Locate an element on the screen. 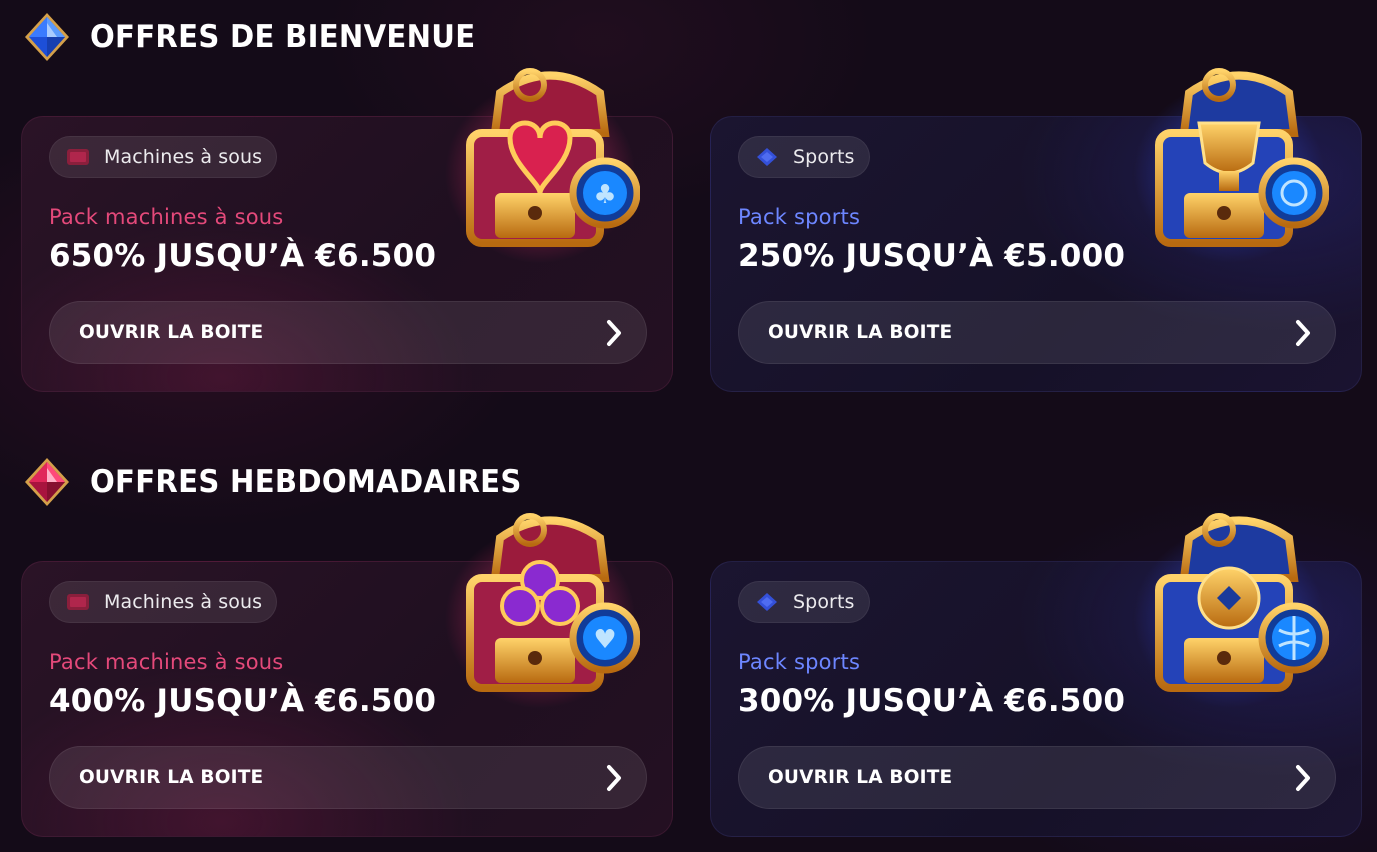  offer-amount: 650% JUSQU’À €6.500 is located at coordinates (243, 256).